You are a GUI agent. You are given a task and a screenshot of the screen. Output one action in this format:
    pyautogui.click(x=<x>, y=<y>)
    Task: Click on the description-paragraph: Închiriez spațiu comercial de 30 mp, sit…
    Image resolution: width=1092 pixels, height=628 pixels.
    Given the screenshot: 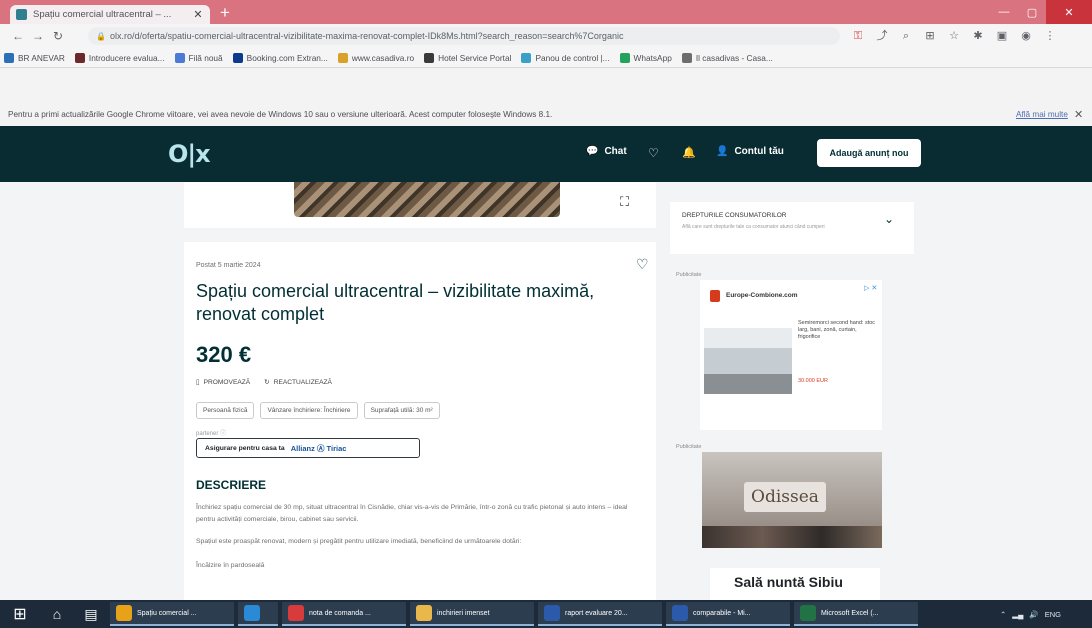 What is the action you would take?
    pyautogui.click(x=412, y=513)
    